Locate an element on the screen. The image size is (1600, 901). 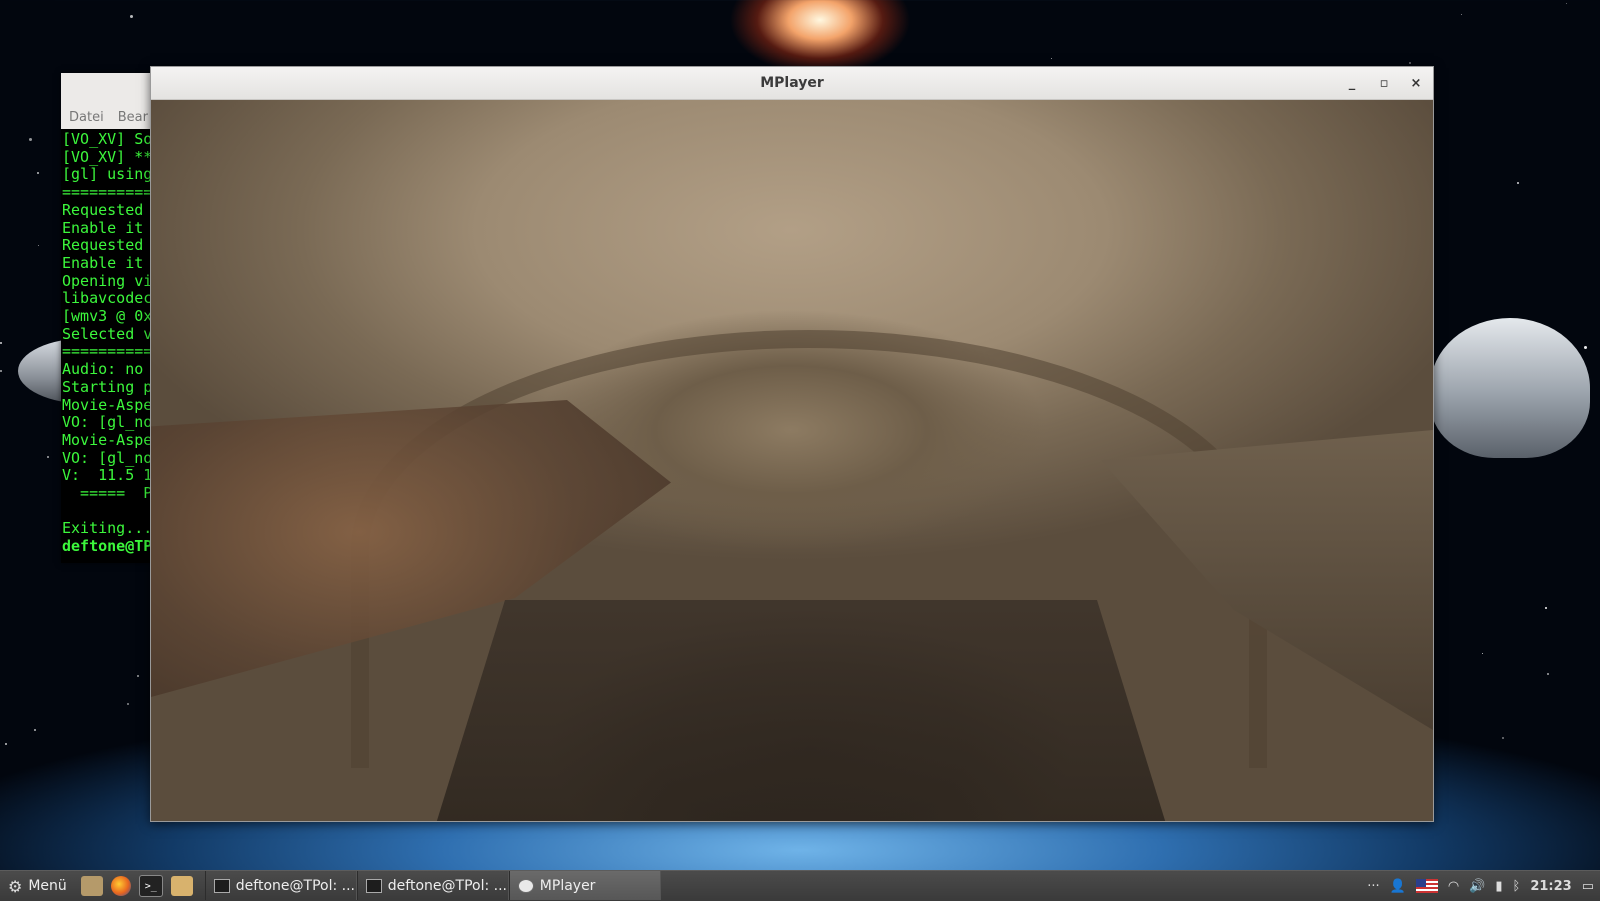
clock: 21:23 is located at coordinates (1550, 886).